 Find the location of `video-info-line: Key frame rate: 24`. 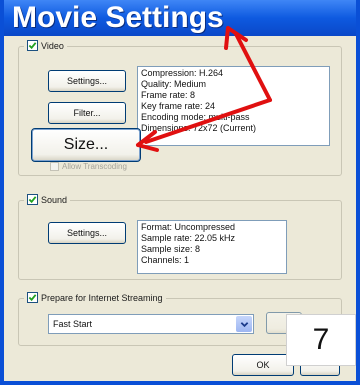

video-info-line: Key frame rate: 24 is located at coordinates (178, 106).